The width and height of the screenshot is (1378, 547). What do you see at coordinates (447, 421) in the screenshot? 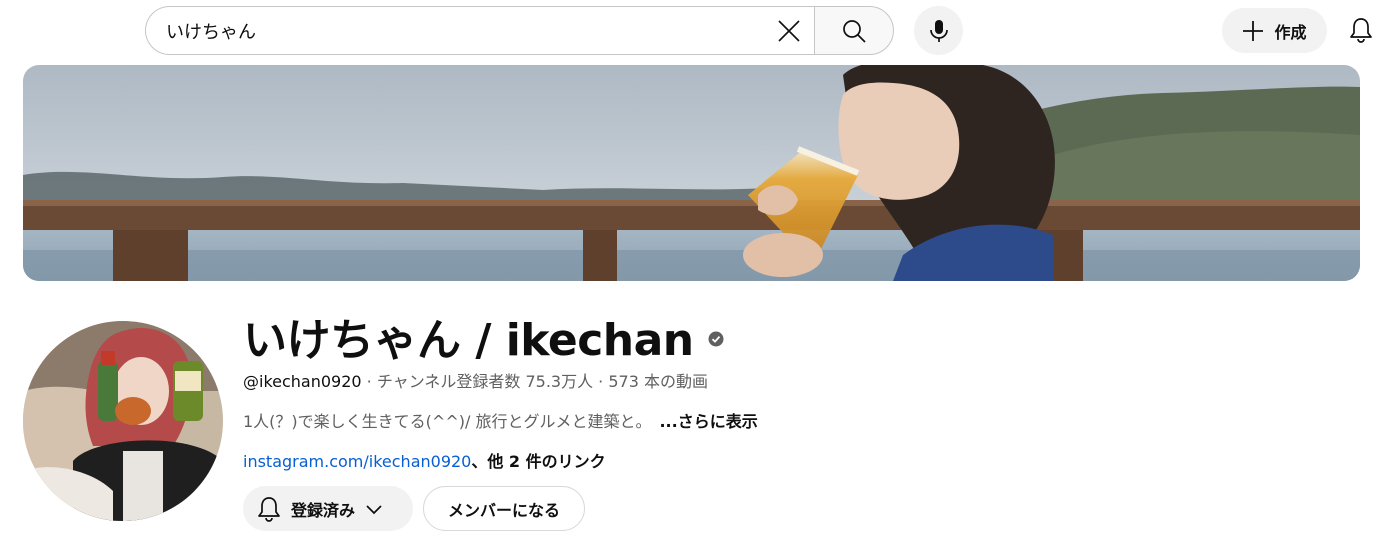
I see `description-text: 1人(？)で楽しく生きてる(^^)/ 旅行とグルメと建築と。` at bounding box center [447, 421].